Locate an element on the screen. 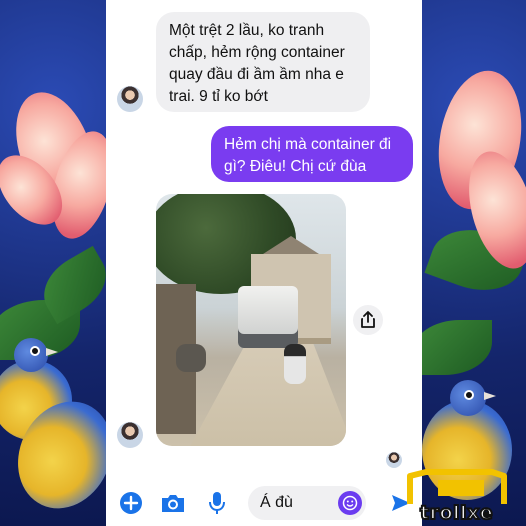  container-truck is located at coordinates (268, 317).